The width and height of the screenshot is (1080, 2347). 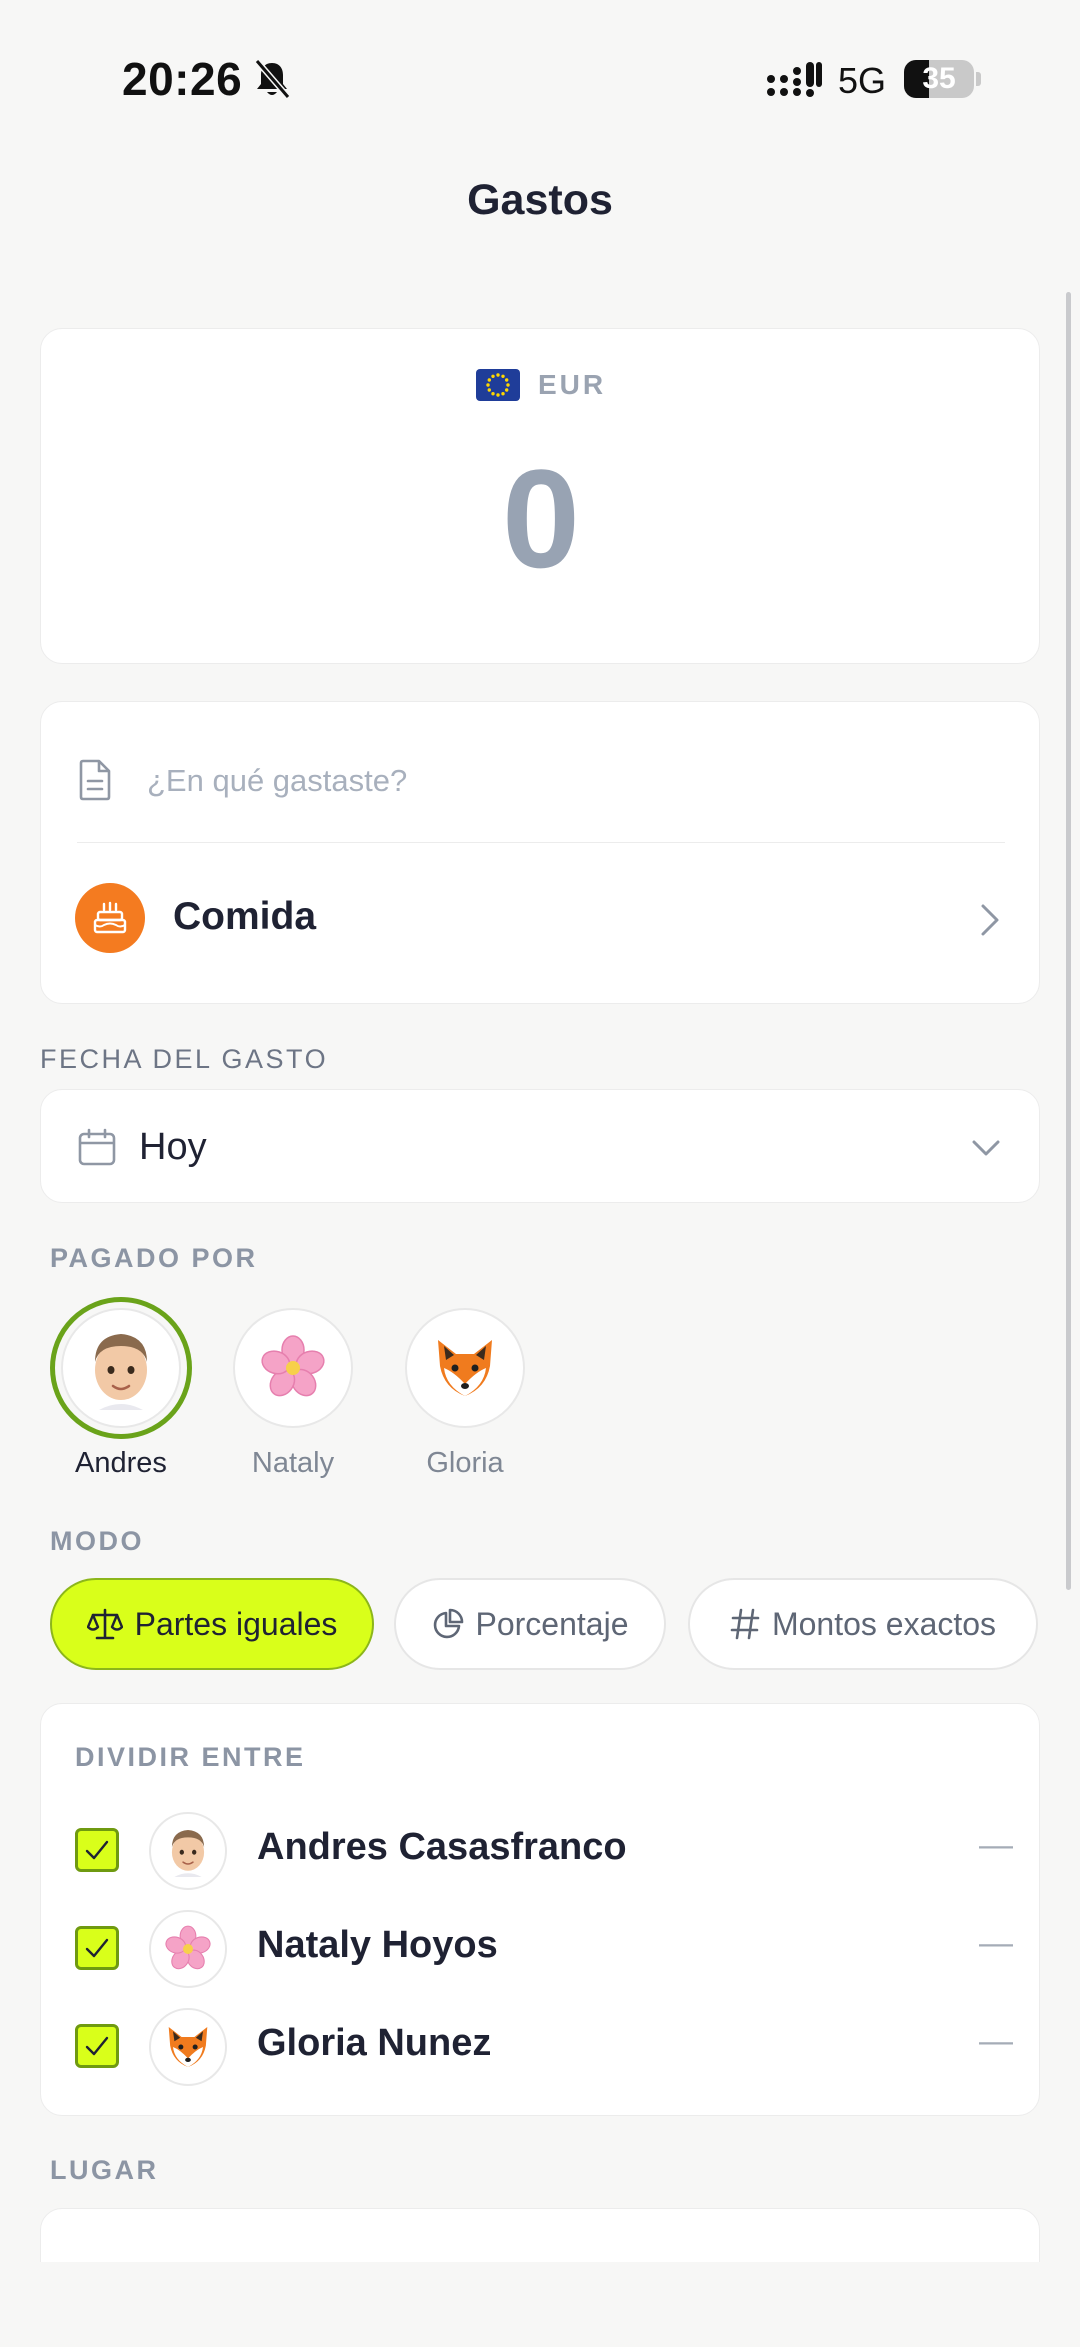 I want to click on bell-muted-icon, so click(x=272, y=79).